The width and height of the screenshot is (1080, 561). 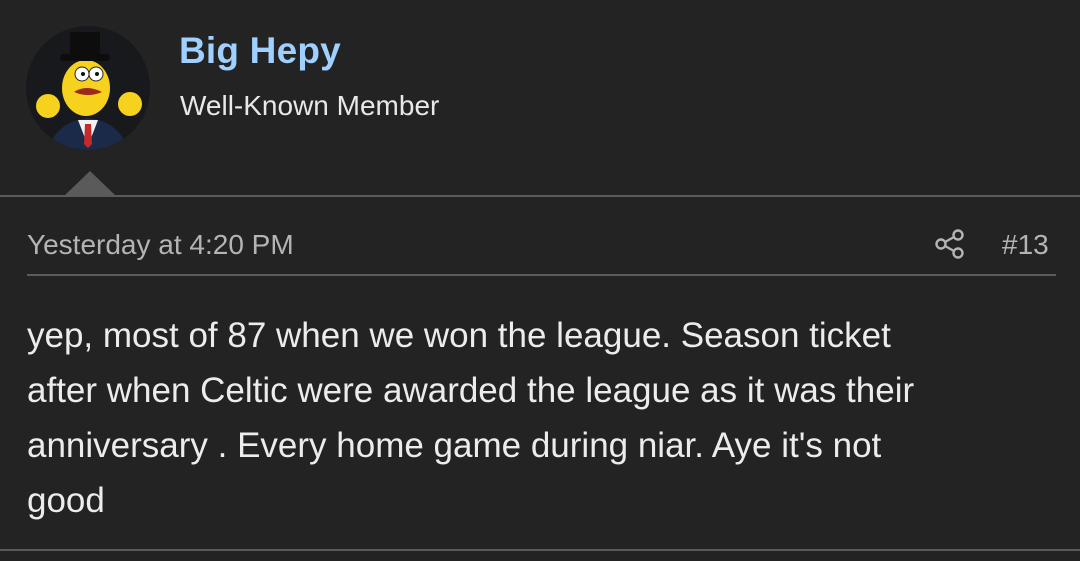 I want to click on post-timestamp: Yesterday at 4:20 PM, so click(x=160, y=245).